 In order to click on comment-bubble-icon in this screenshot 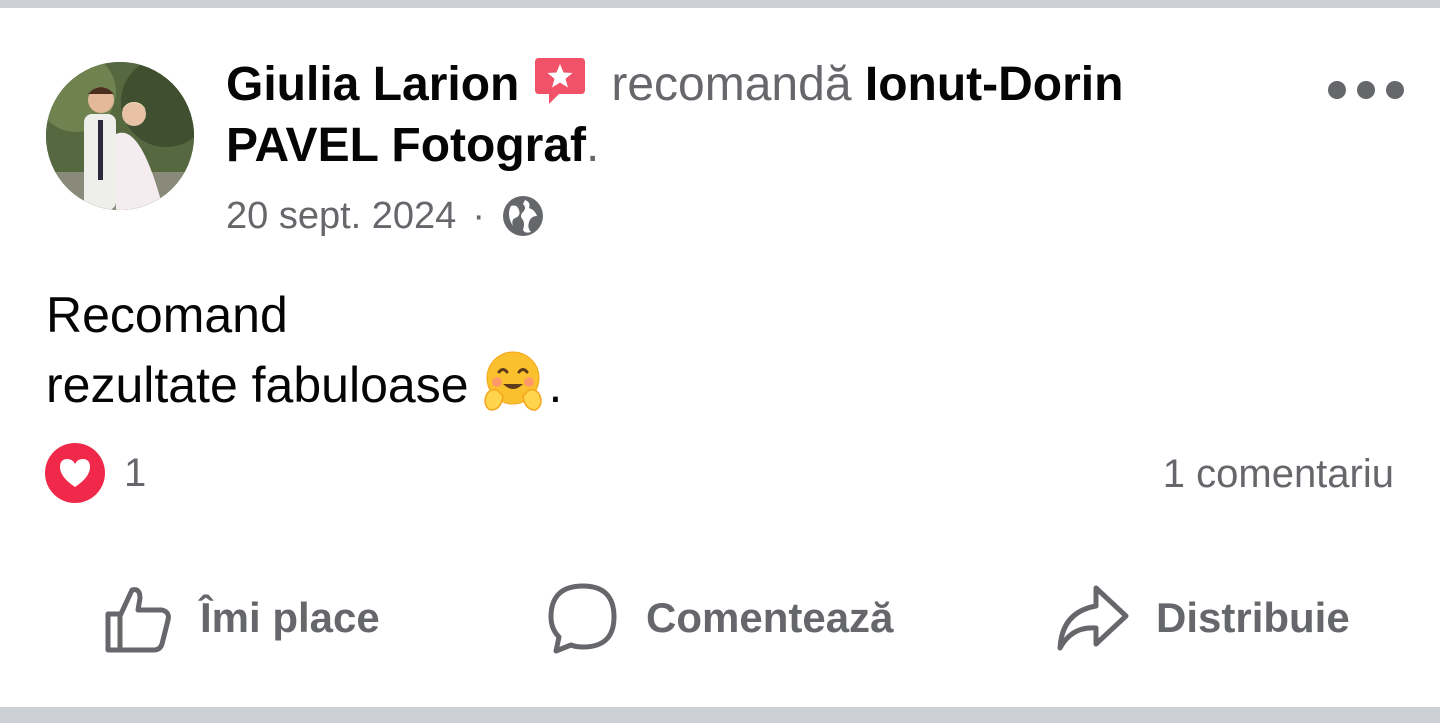, I will do `click(582, 618)`.